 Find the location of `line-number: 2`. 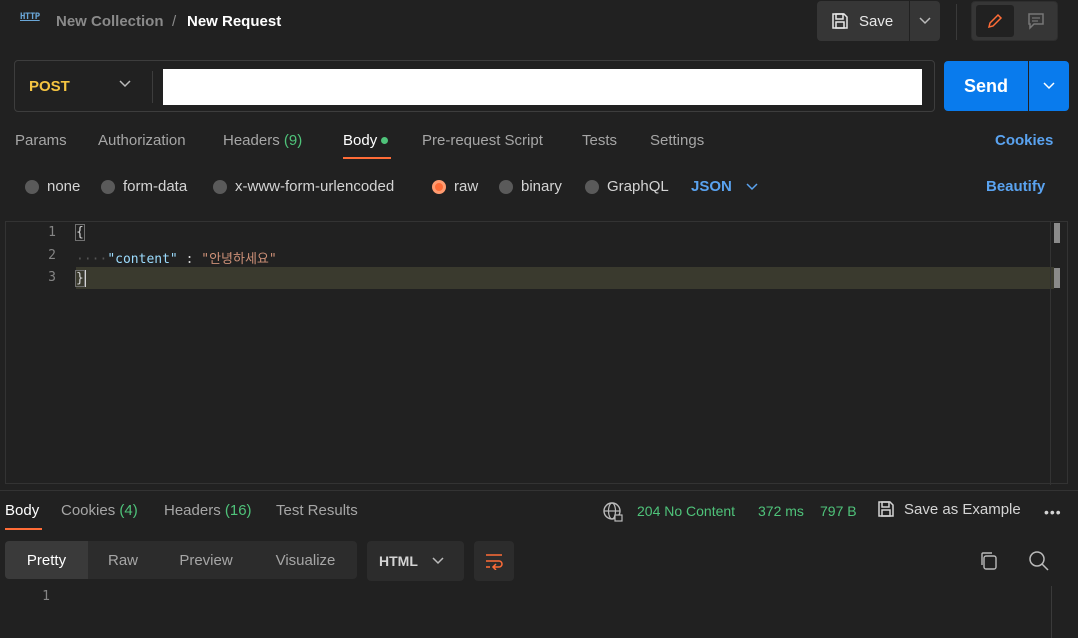

line-number: 2 is located at coordinates (52, 255).